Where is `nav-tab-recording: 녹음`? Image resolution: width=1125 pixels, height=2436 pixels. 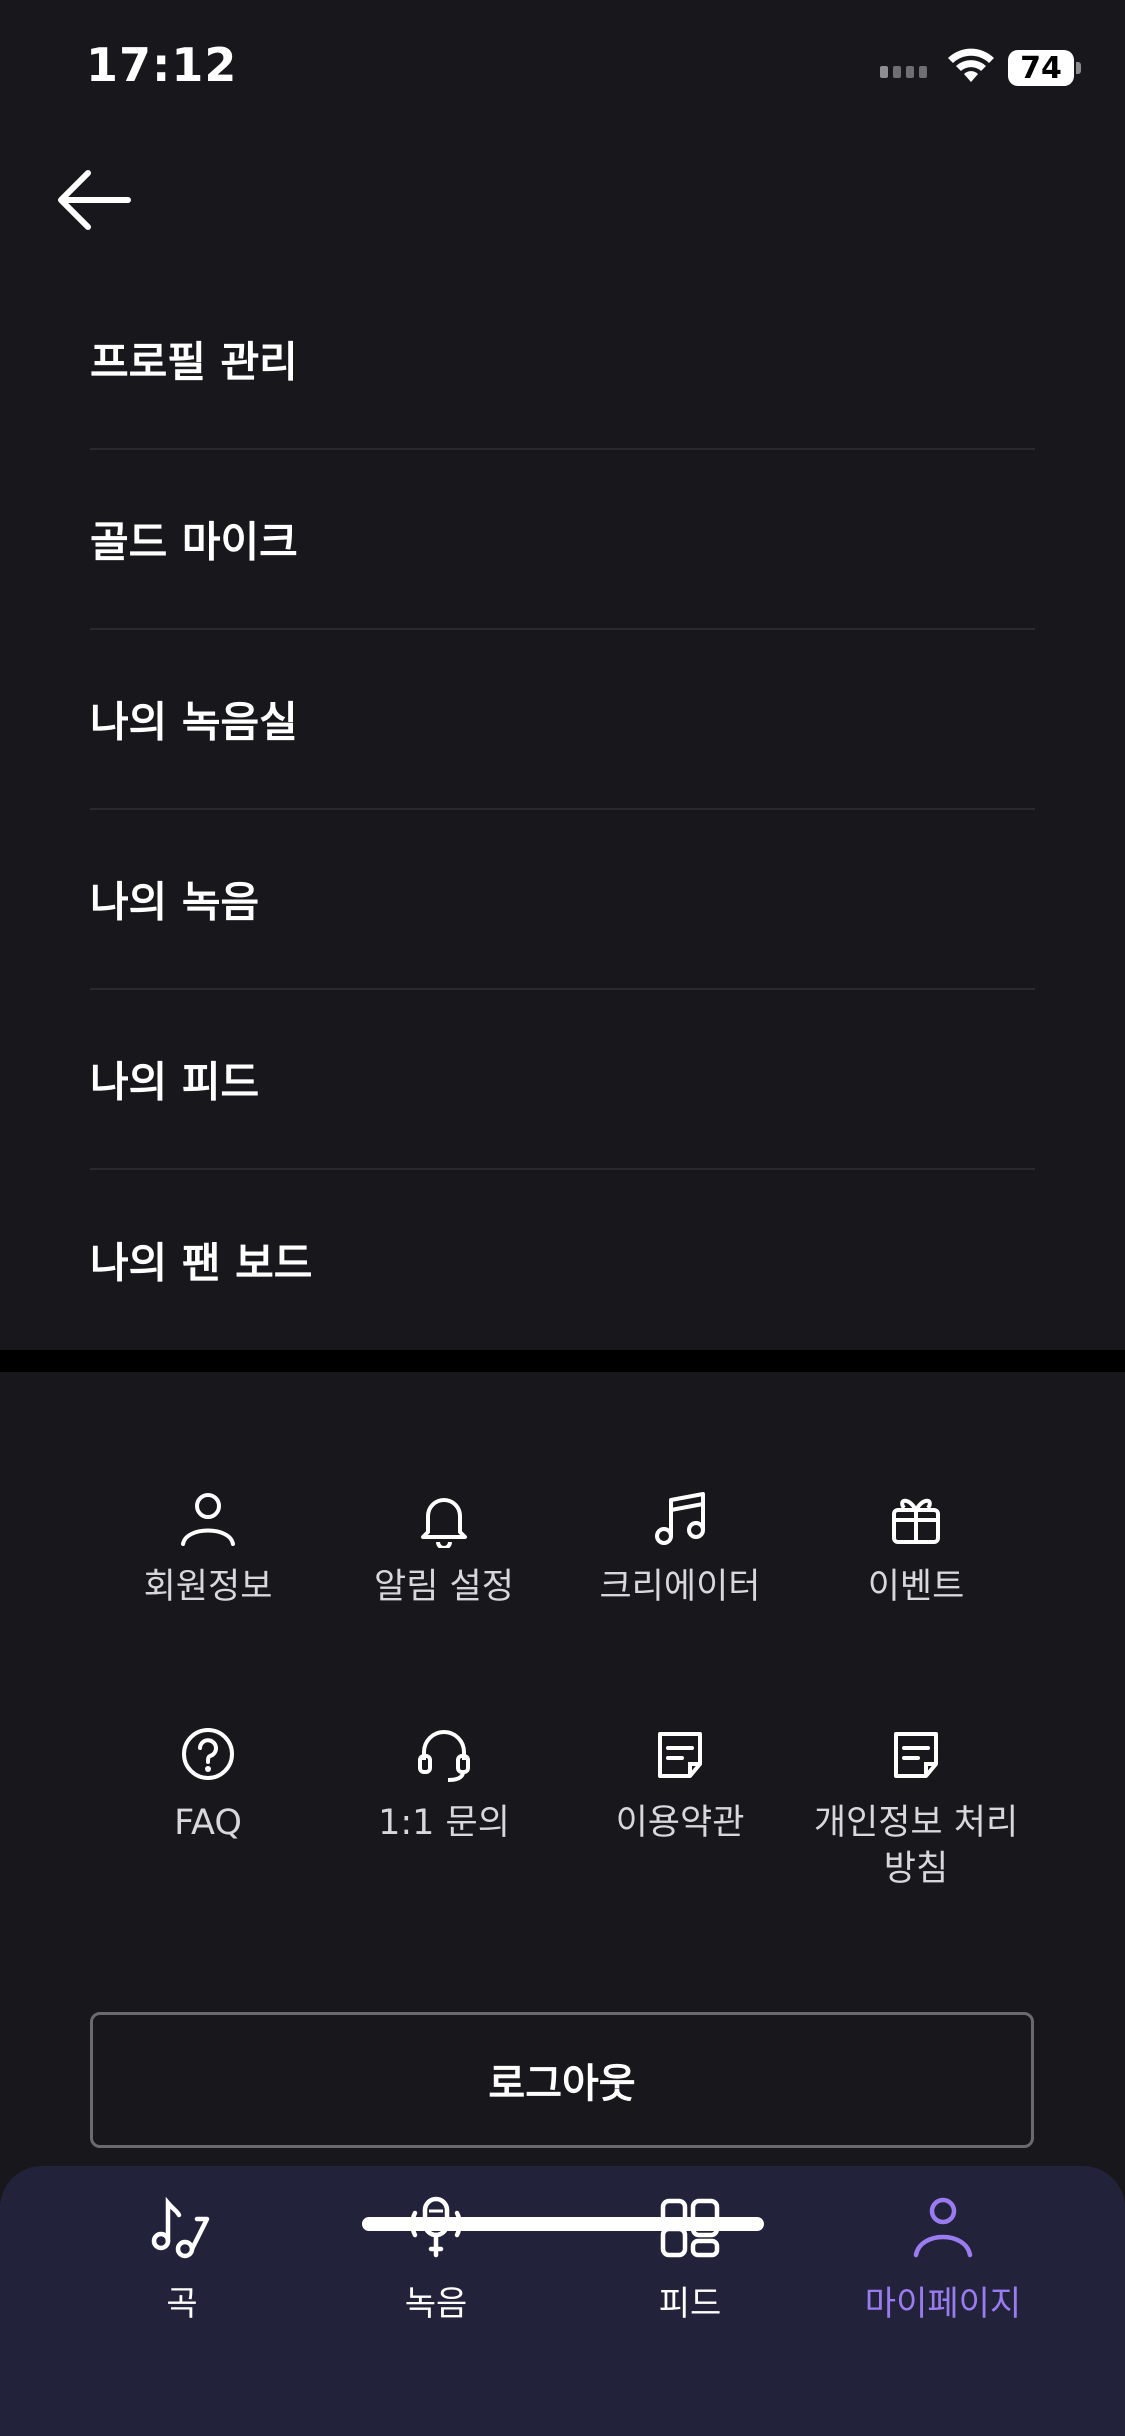
nav-tab-recording: 녹음 is located at coordinates (436, 2258).